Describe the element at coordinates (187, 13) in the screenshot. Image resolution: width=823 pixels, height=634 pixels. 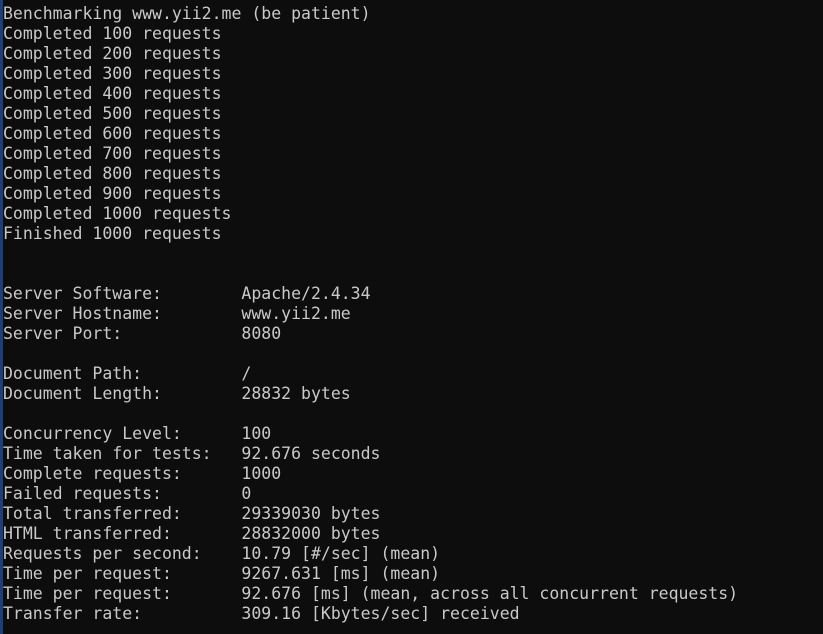
I see `console-line-header: Benchmarking www.yii2.me (be patient)` at that location.